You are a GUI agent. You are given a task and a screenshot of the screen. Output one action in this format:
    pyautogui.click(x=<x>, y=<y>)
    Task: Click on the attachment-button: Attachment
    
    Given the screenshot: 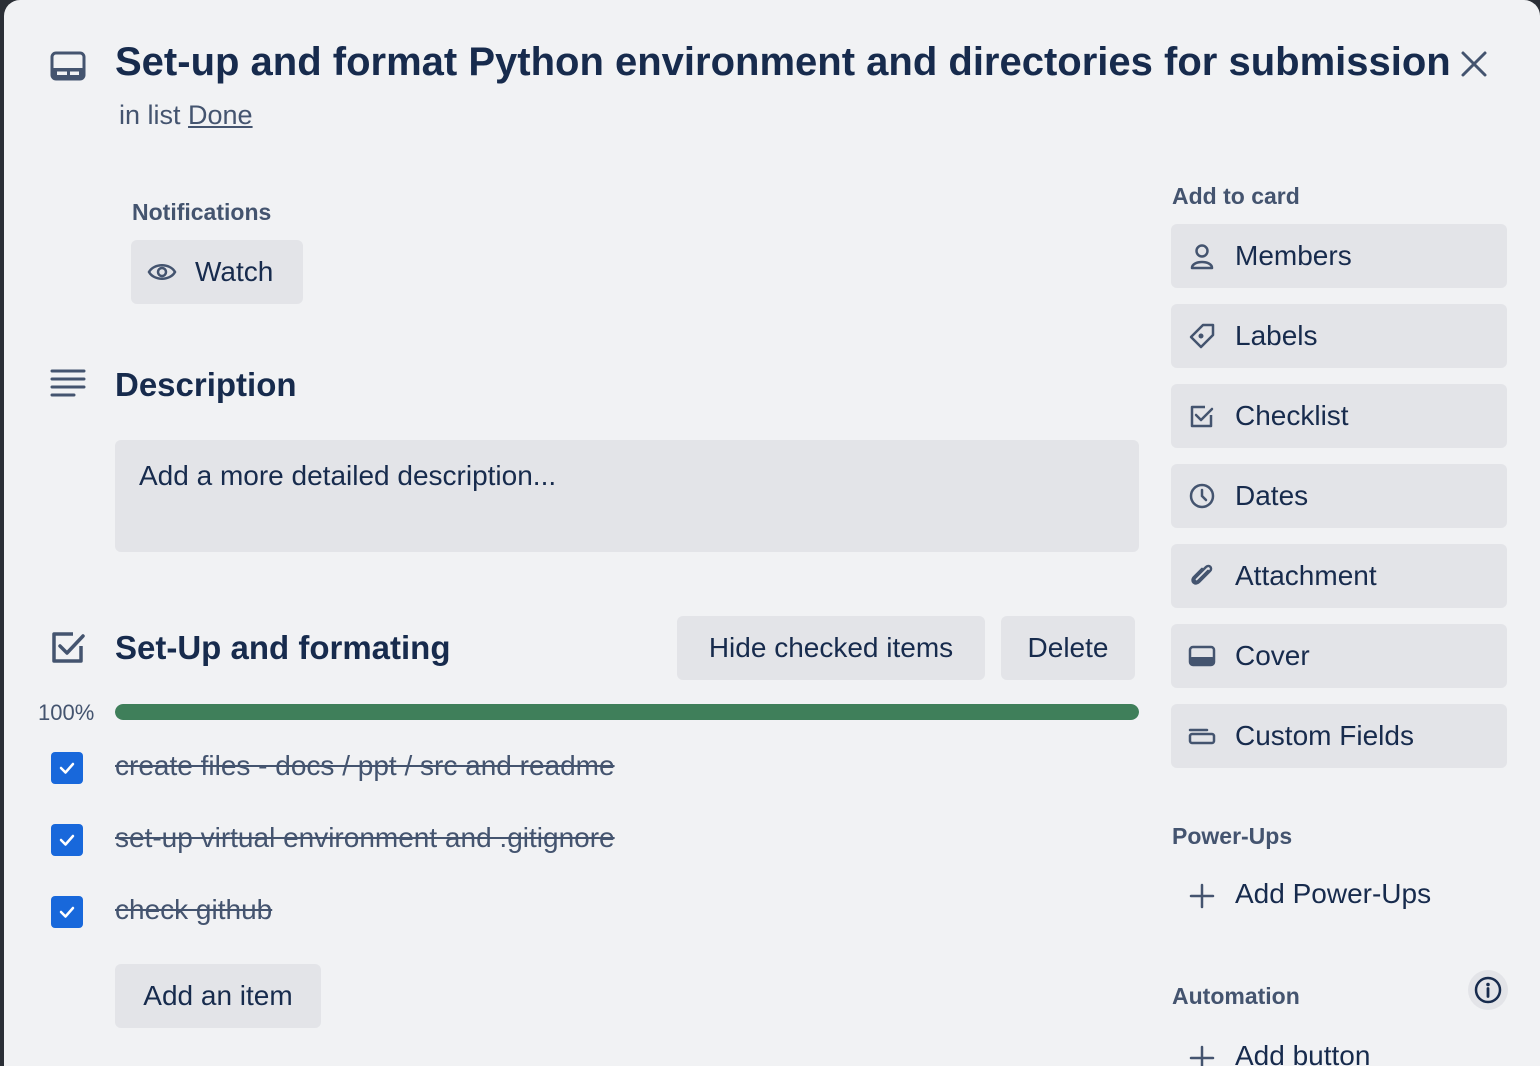 What is the action you would take?
    pyautogui.click(x=1339, y=576)
    